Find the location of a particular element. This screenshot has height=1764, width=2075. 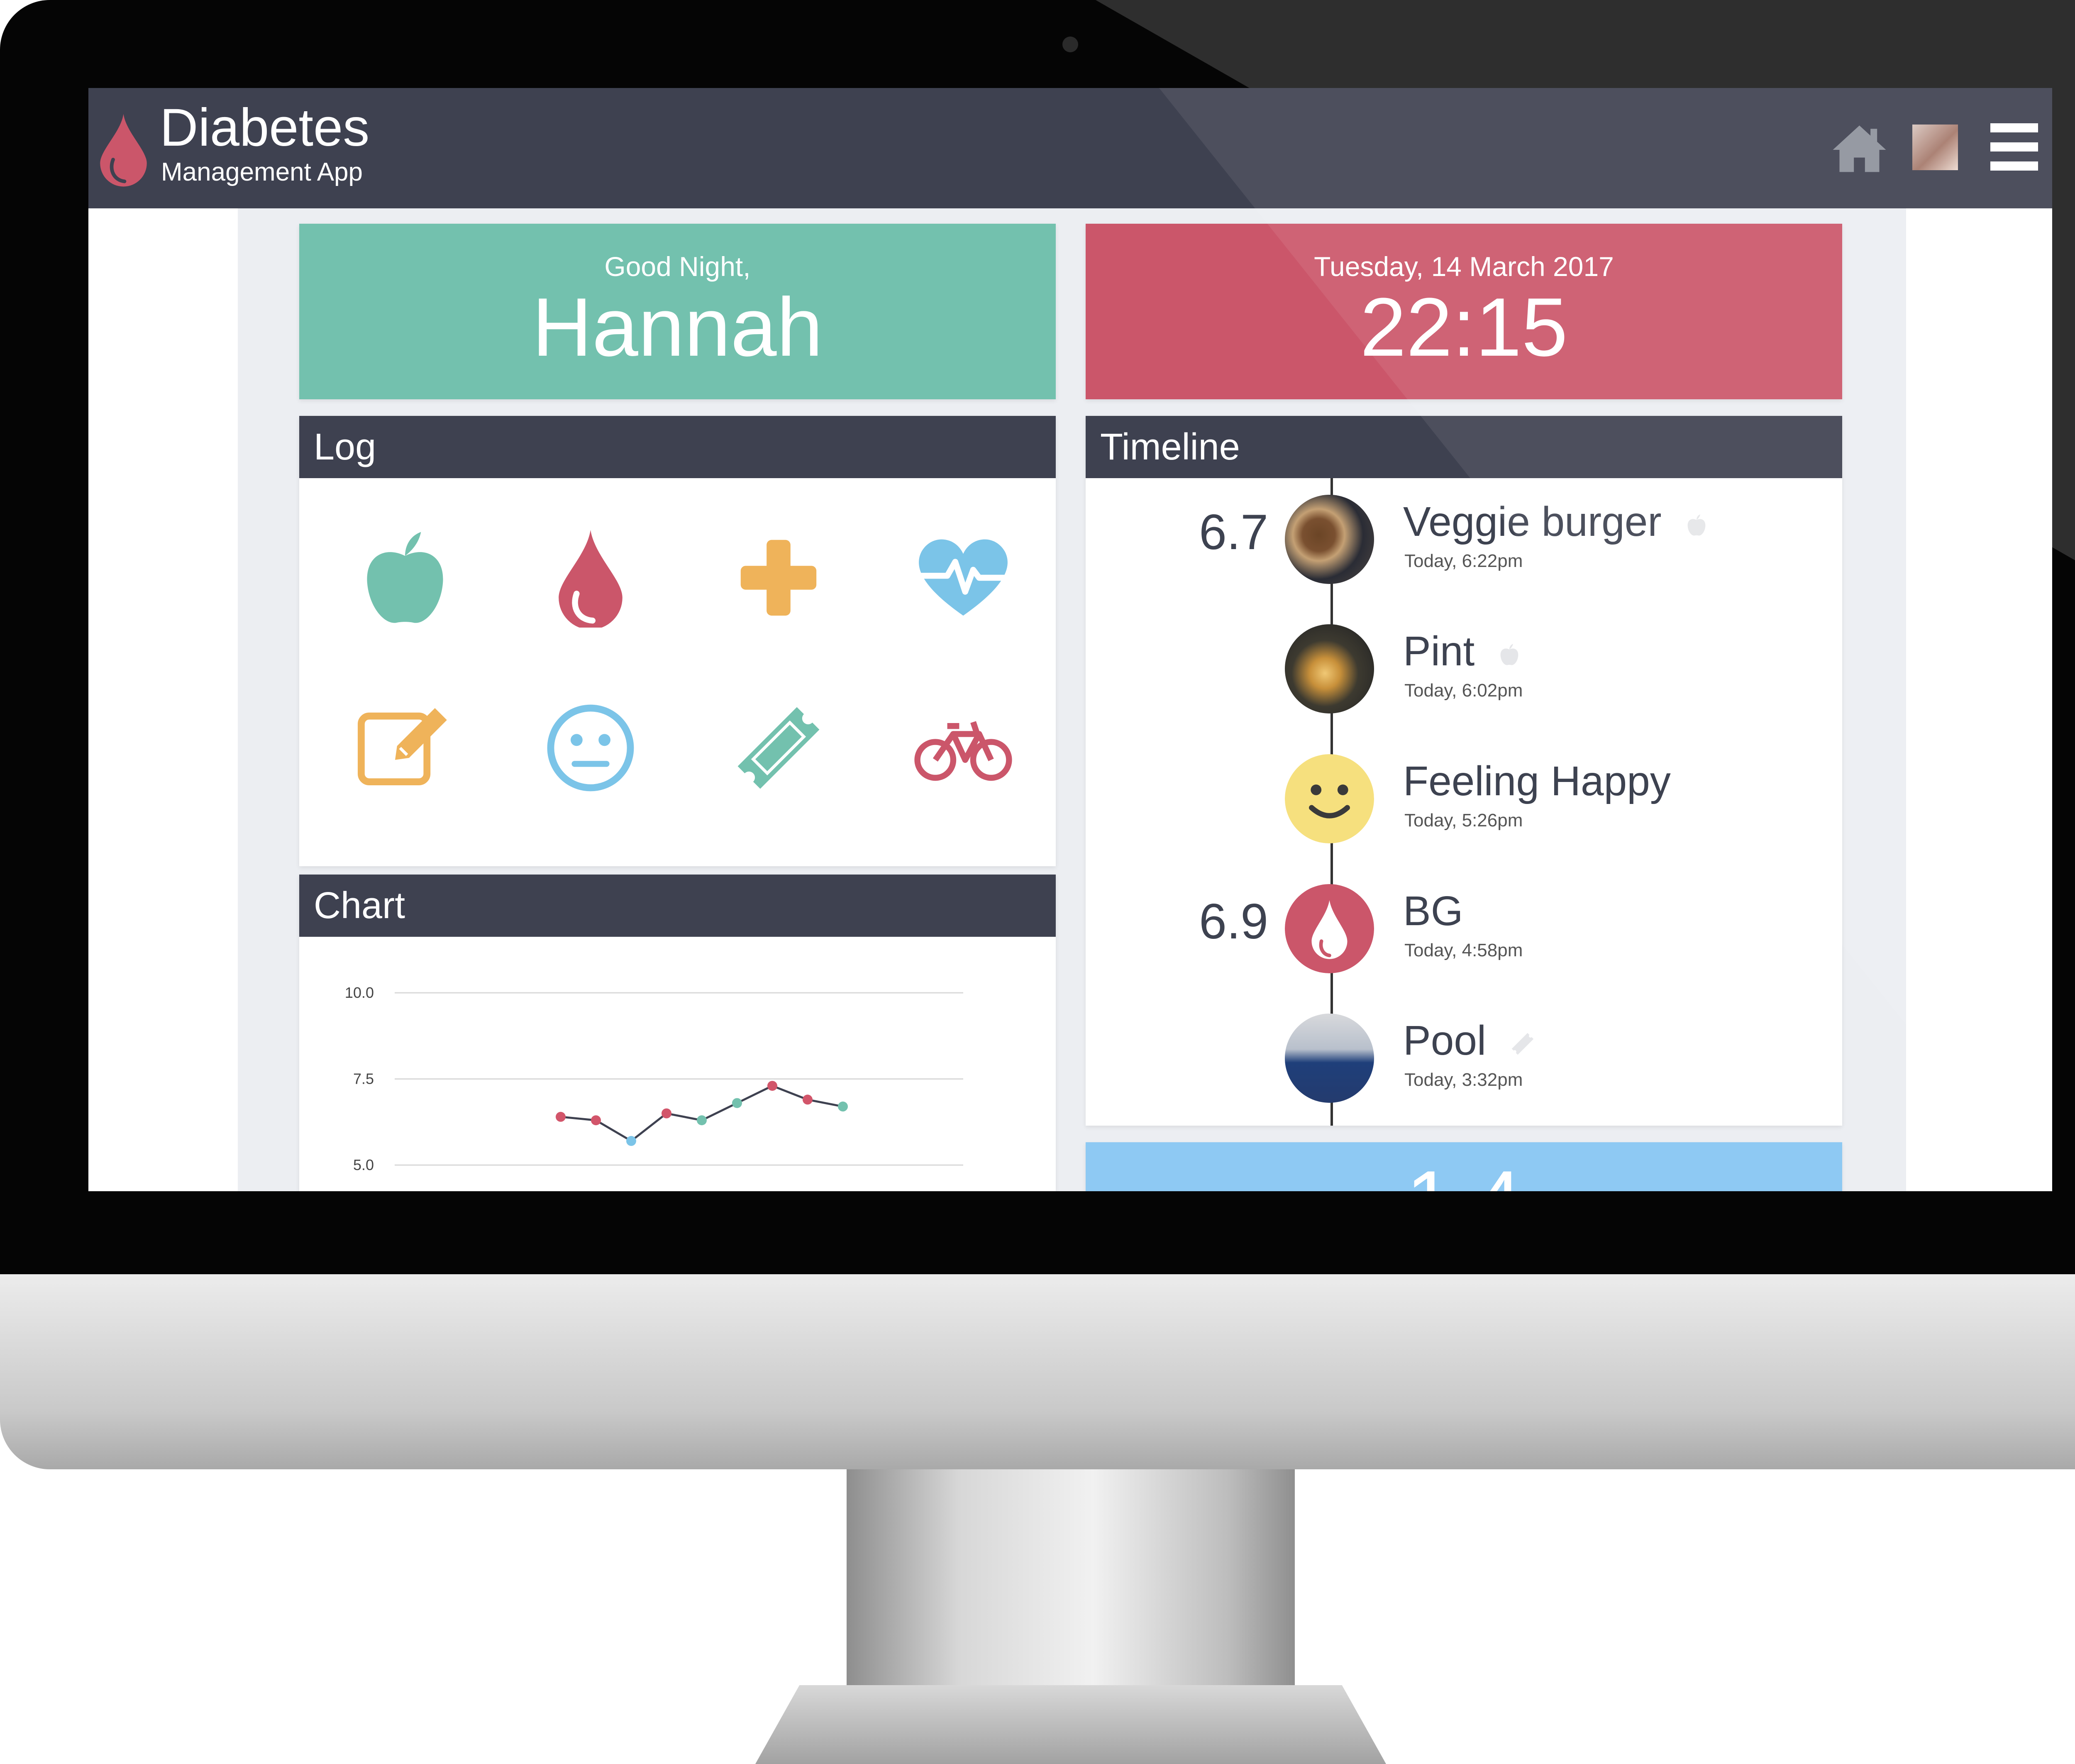

time-label: 22:15 is located at coordinates (1464, 327).